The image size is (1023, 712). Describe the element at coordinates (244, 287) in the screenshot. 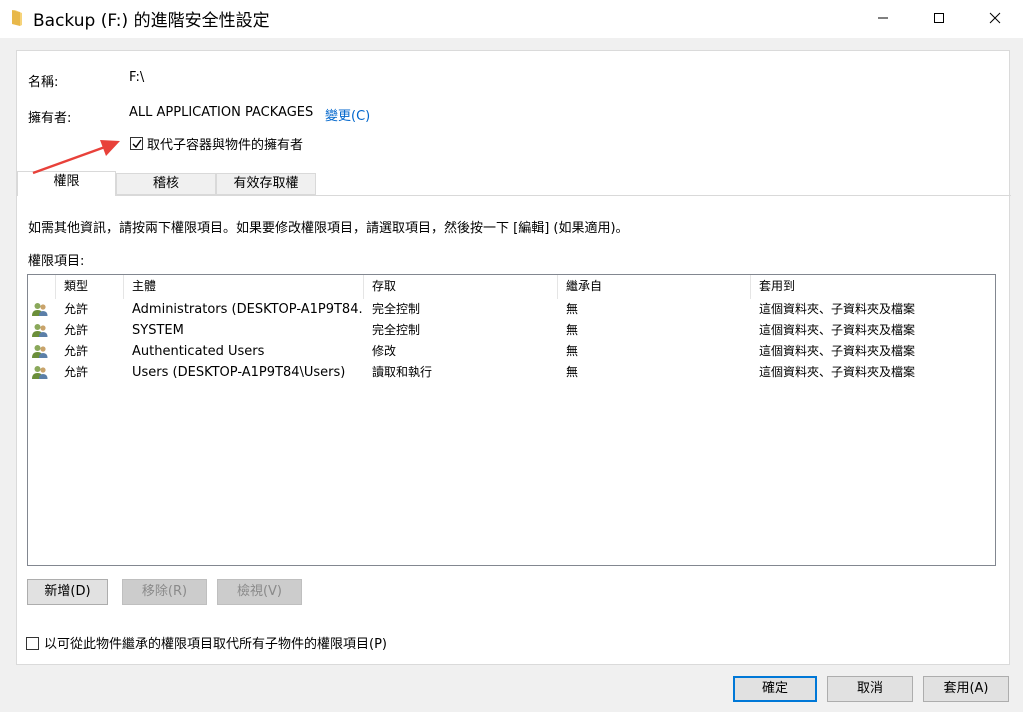

I see `column-principal: 主體` at that location.